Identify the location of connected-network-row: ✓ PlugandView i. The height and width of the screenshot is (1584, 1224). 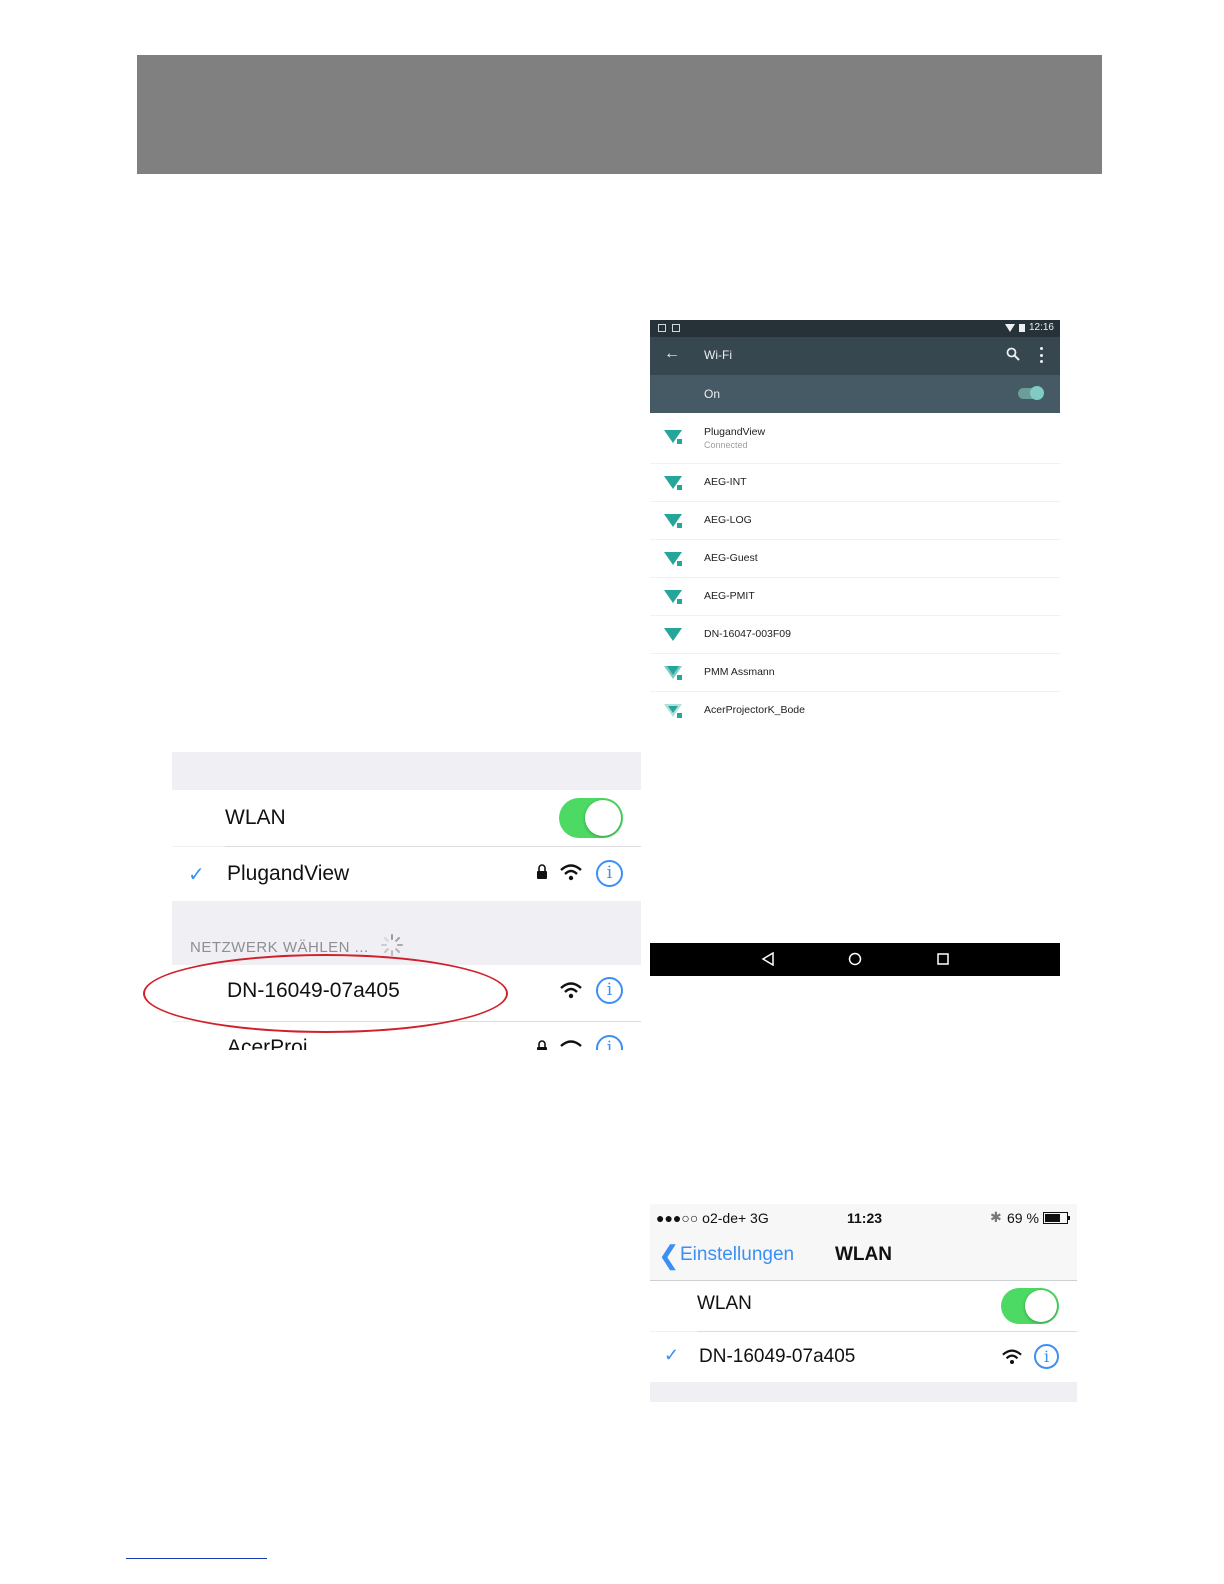
(406, 874).